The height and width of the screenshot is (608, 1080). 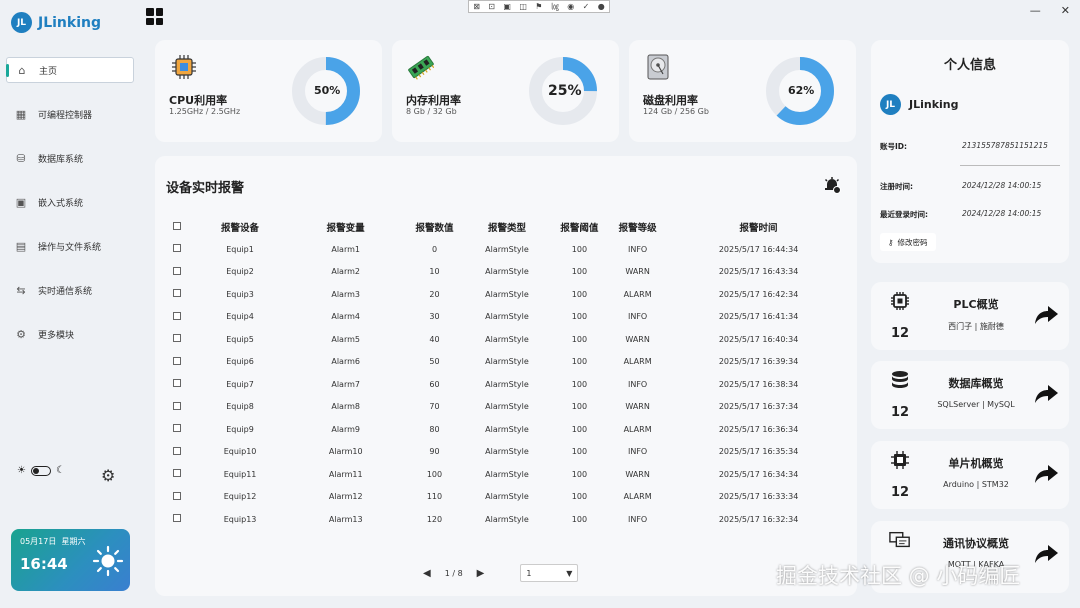 What do you see at coordinates (70, 202) in the screenshot?
I see `sidebar-item-3: ▣ 嵌入式系统` at bounding box center [70, 202].